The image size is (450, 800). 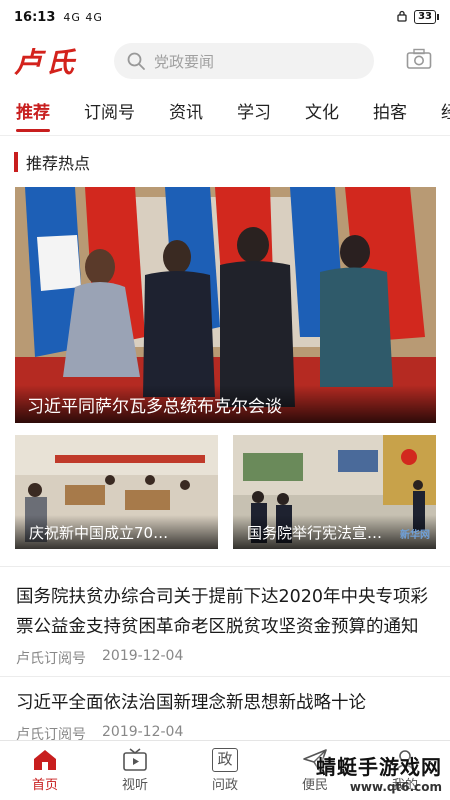 I want to click on home-icon, so click(x=45, y=760).